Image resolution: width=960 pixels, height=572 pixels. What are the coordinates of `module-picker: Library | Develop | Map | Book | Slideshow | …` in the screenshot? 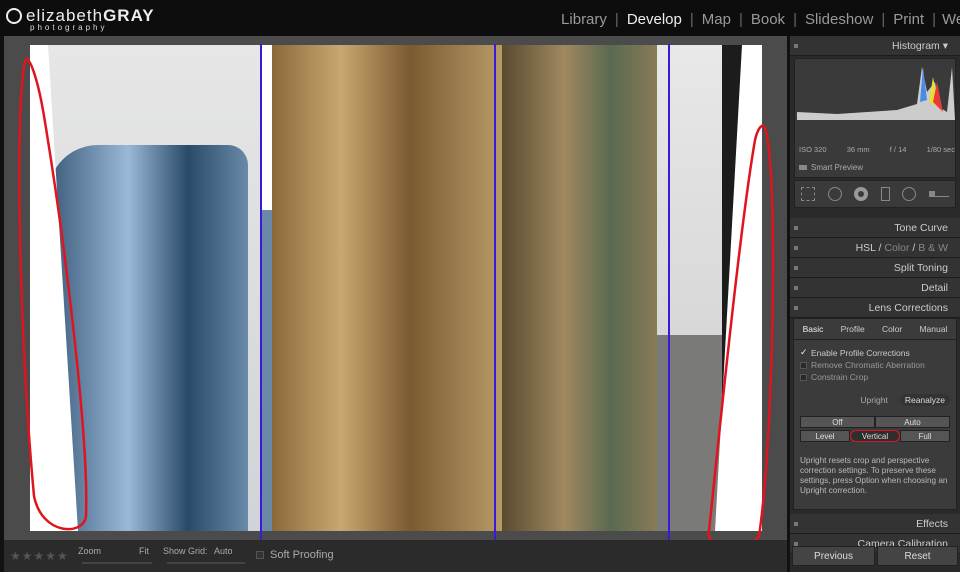 It's located at (757, 19).